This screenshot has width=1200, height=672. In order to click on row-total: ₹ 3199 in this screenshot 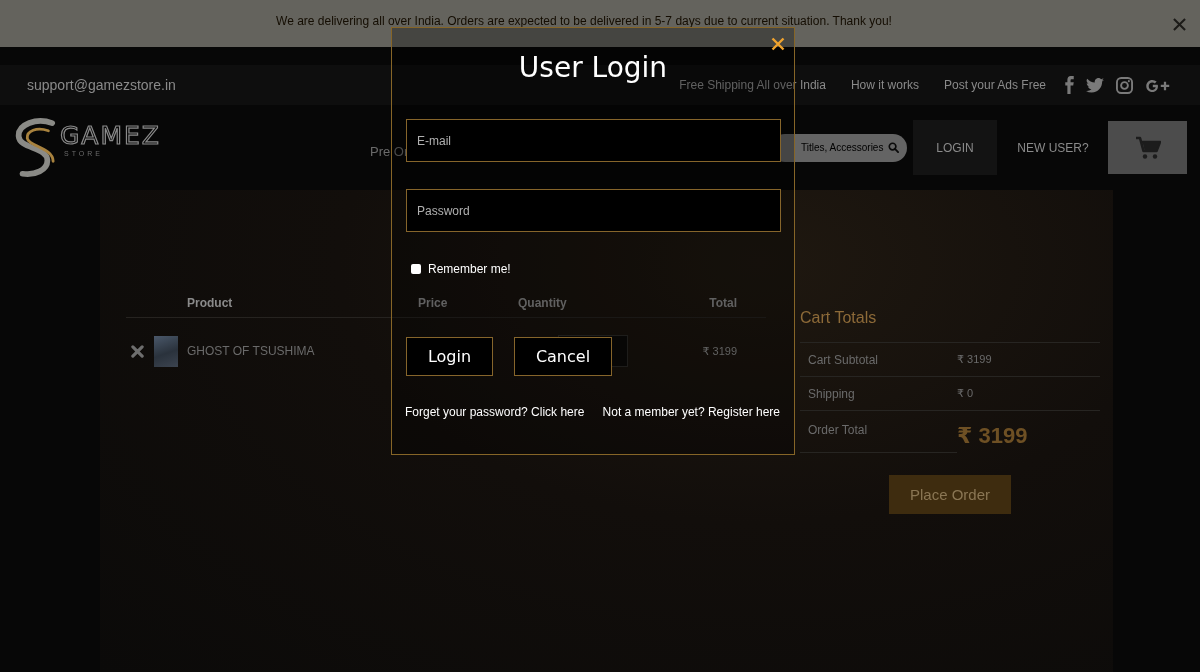, I will do `click(719, 351)`.